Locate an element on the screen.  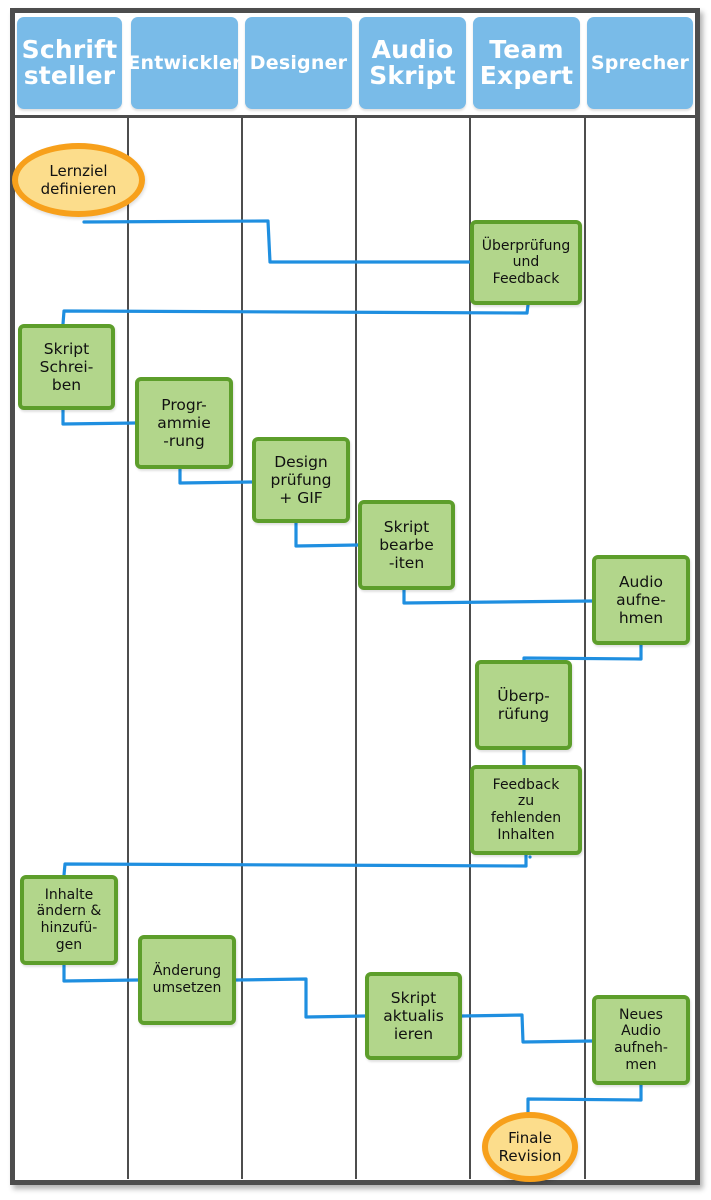
node-feedback-fehlende-inhalte: Feedback zu fehlenden Inhalten is located at coordinates (526, 810).